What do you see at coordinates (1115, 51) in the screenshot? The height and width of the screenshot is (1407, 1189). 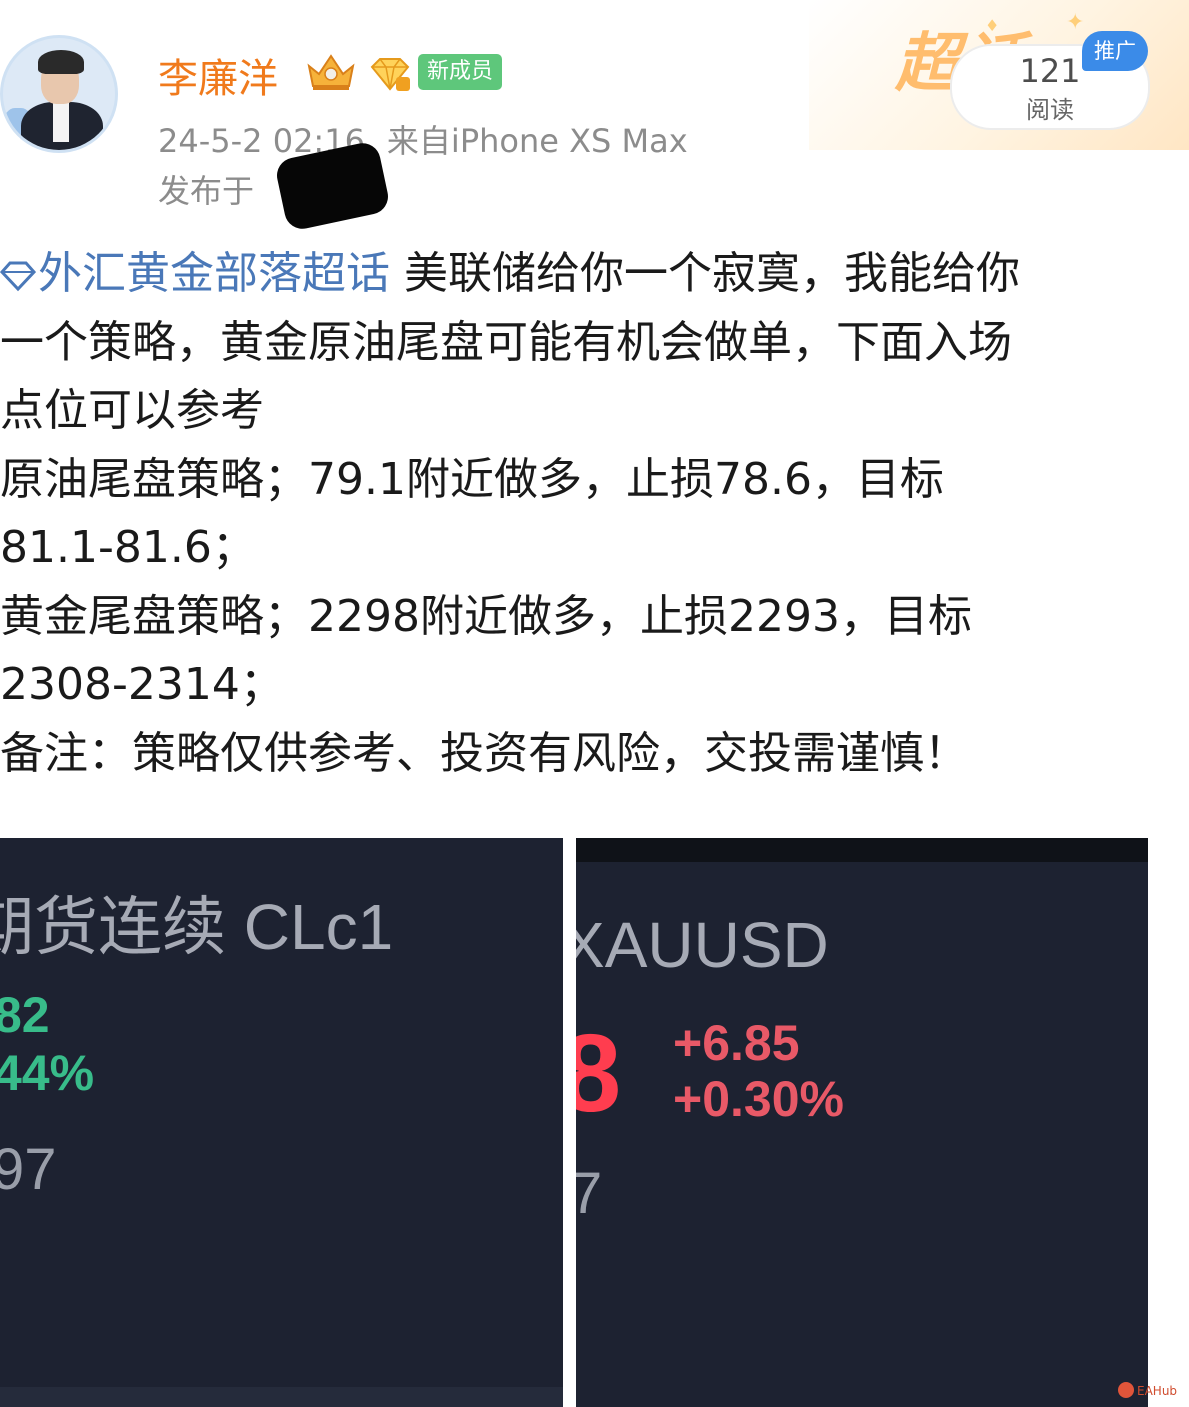 I see `promote-button: 推广` at bounding box center [1115, 51].